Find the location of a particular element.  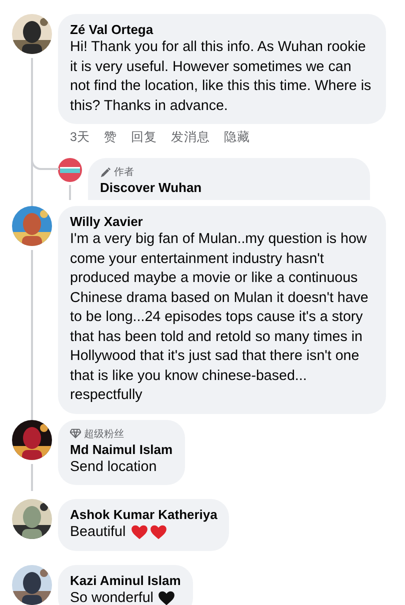

badge-label: 作者 is located at coordinates (124, 172).